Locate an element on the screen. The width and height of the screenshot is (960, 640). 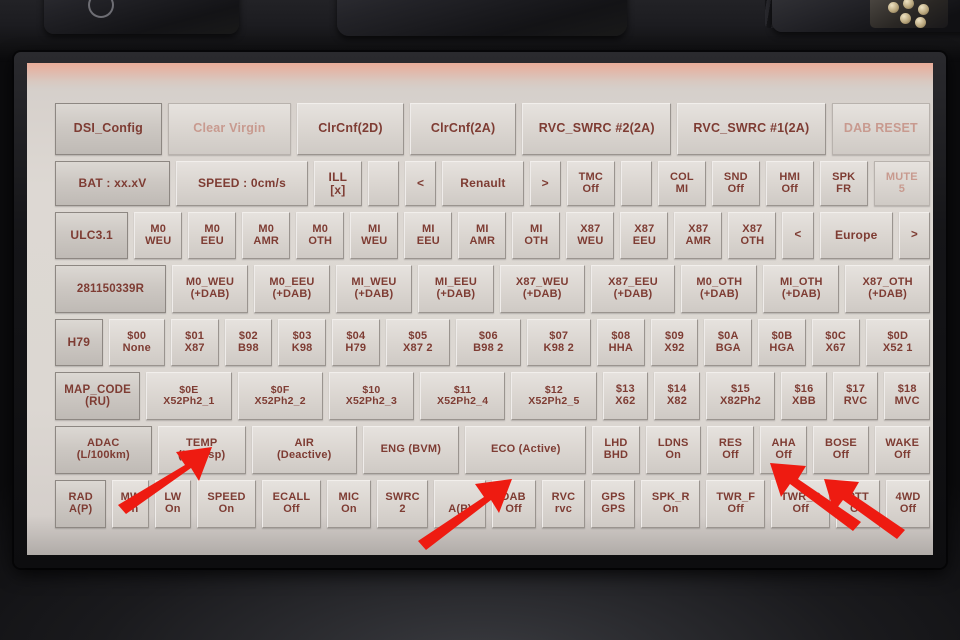
btn-tmc-off: TMC Off is located at coordinates (590, 183).